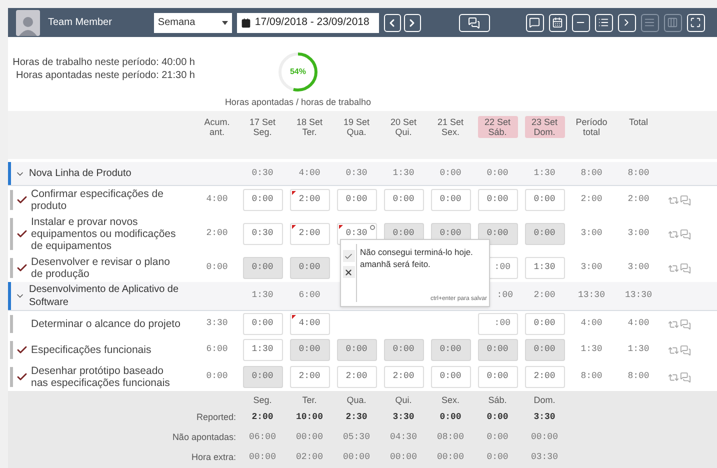 Image resolution: width=717 pixels, height=468 pixels. Describe the element at coordinates (193, 22) in the screenshot. I see `period-select: Semana` at that location.